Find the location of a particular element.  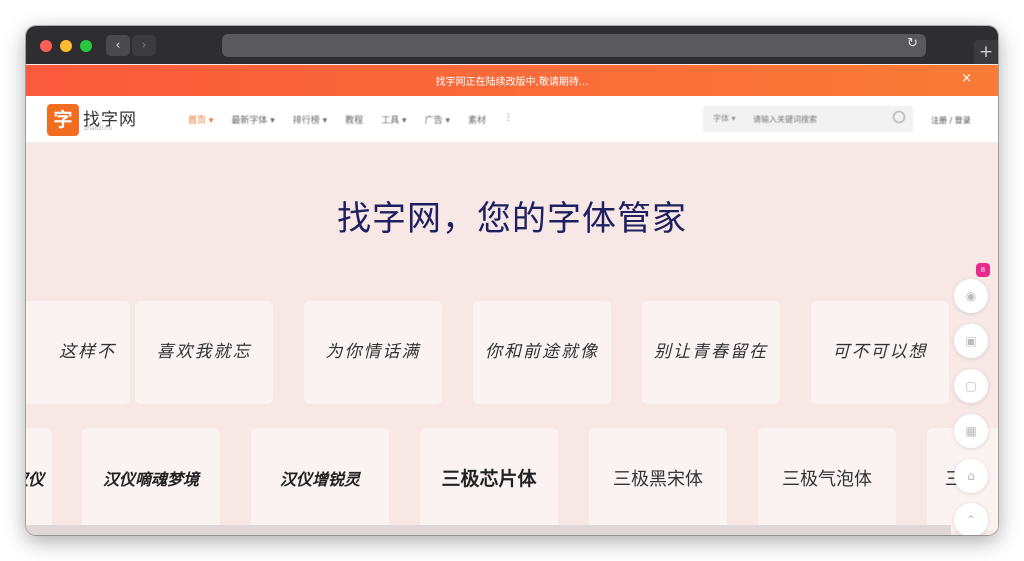

font-sample: 三极黑宋体 is located at coordinates (658, 479).